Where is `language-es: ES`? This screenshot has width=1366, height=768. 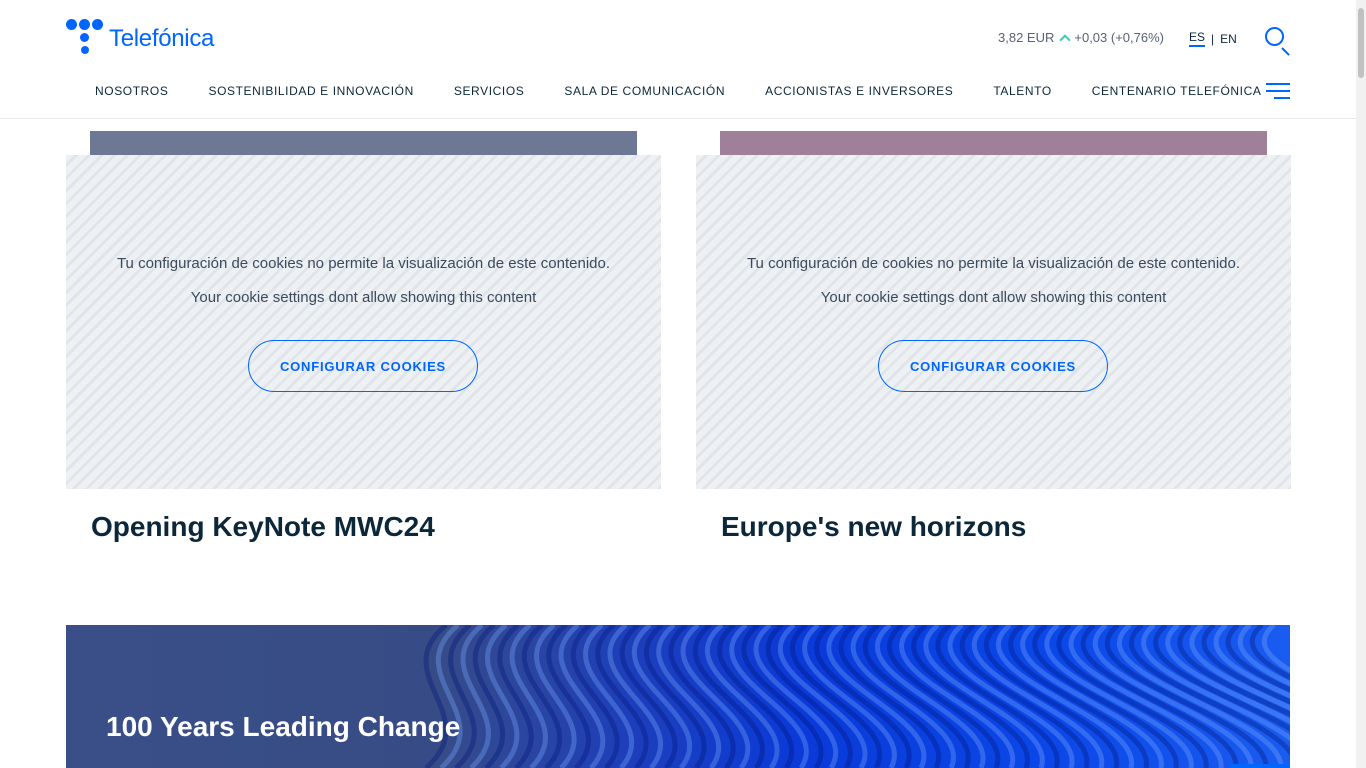
language-es: ES is located at coordinates (1197, 38).